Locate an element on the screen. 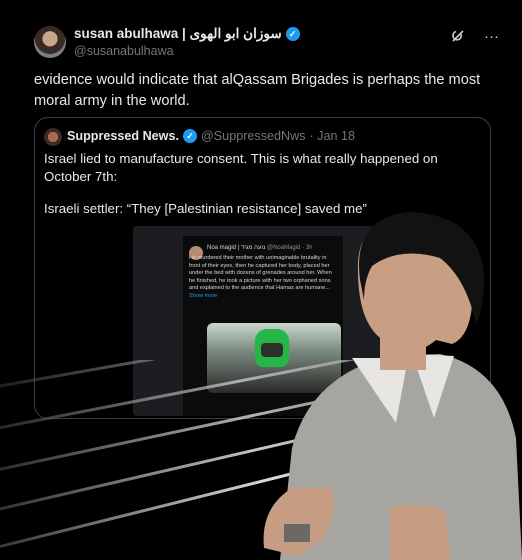 The image size is (522, 560). author-avatar is located at coordinates (50, 42).